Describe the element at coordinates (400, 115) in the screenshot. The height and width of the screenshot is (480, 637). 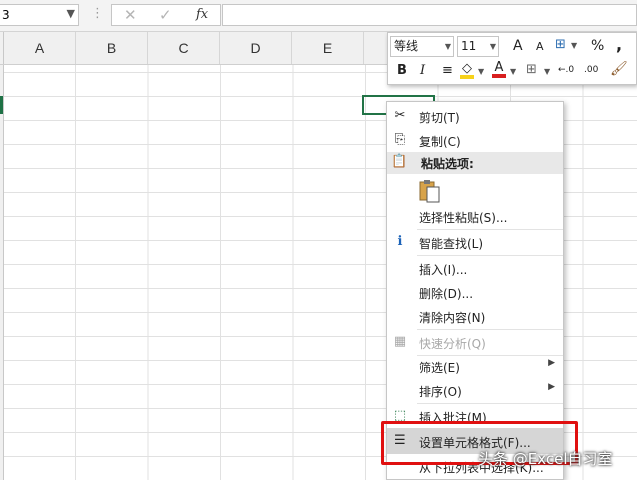
I see `scissors-icon: ✂` at that location.